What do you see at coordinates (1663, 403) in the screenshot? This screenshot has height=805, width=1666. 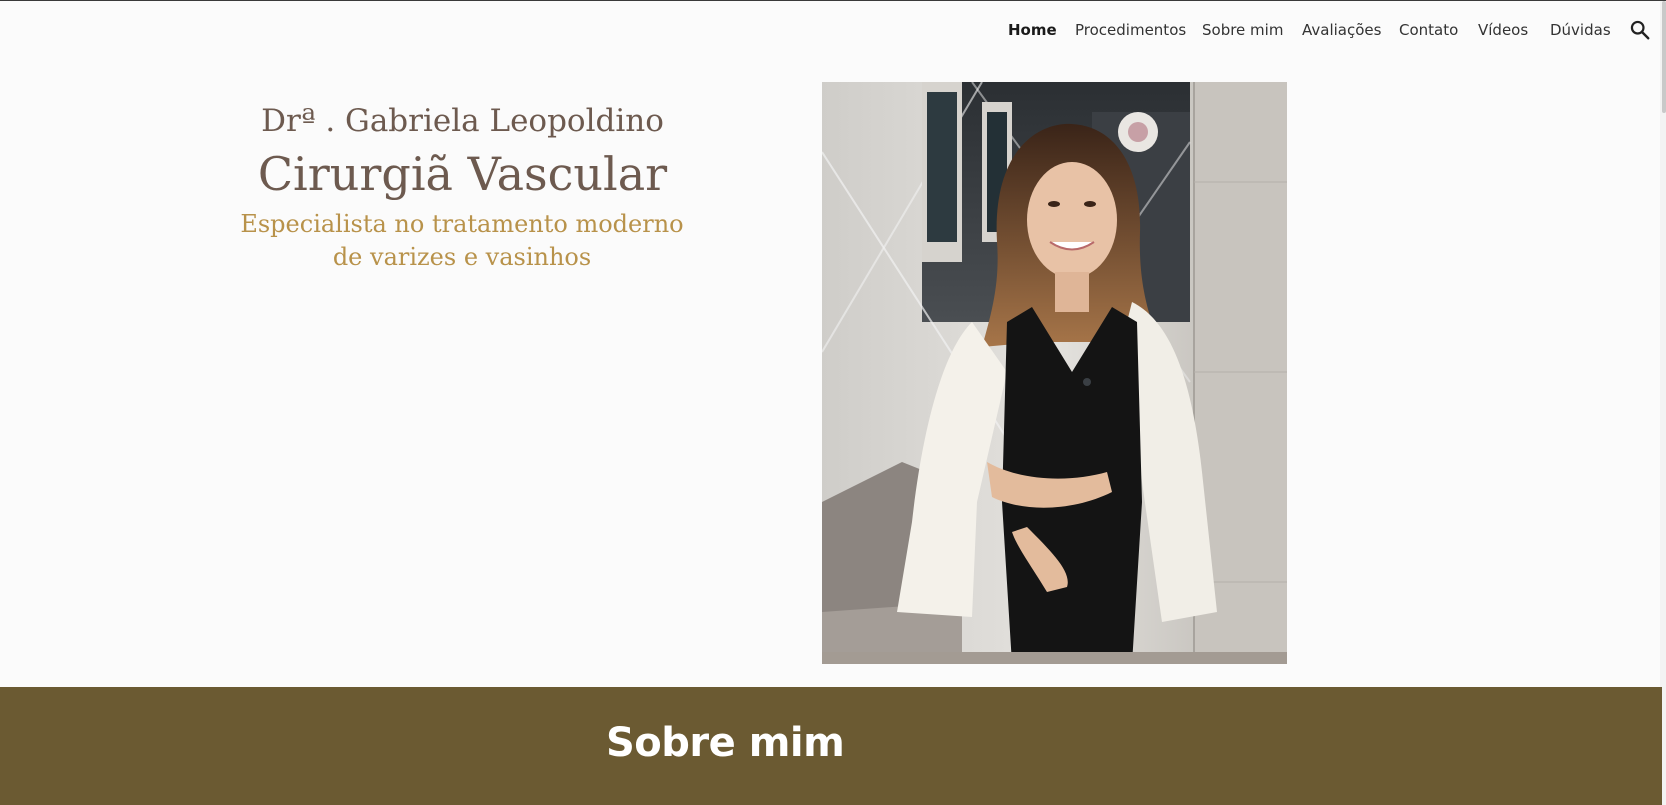 I see `page-scrollbar` at bounding box center [1663, 403].